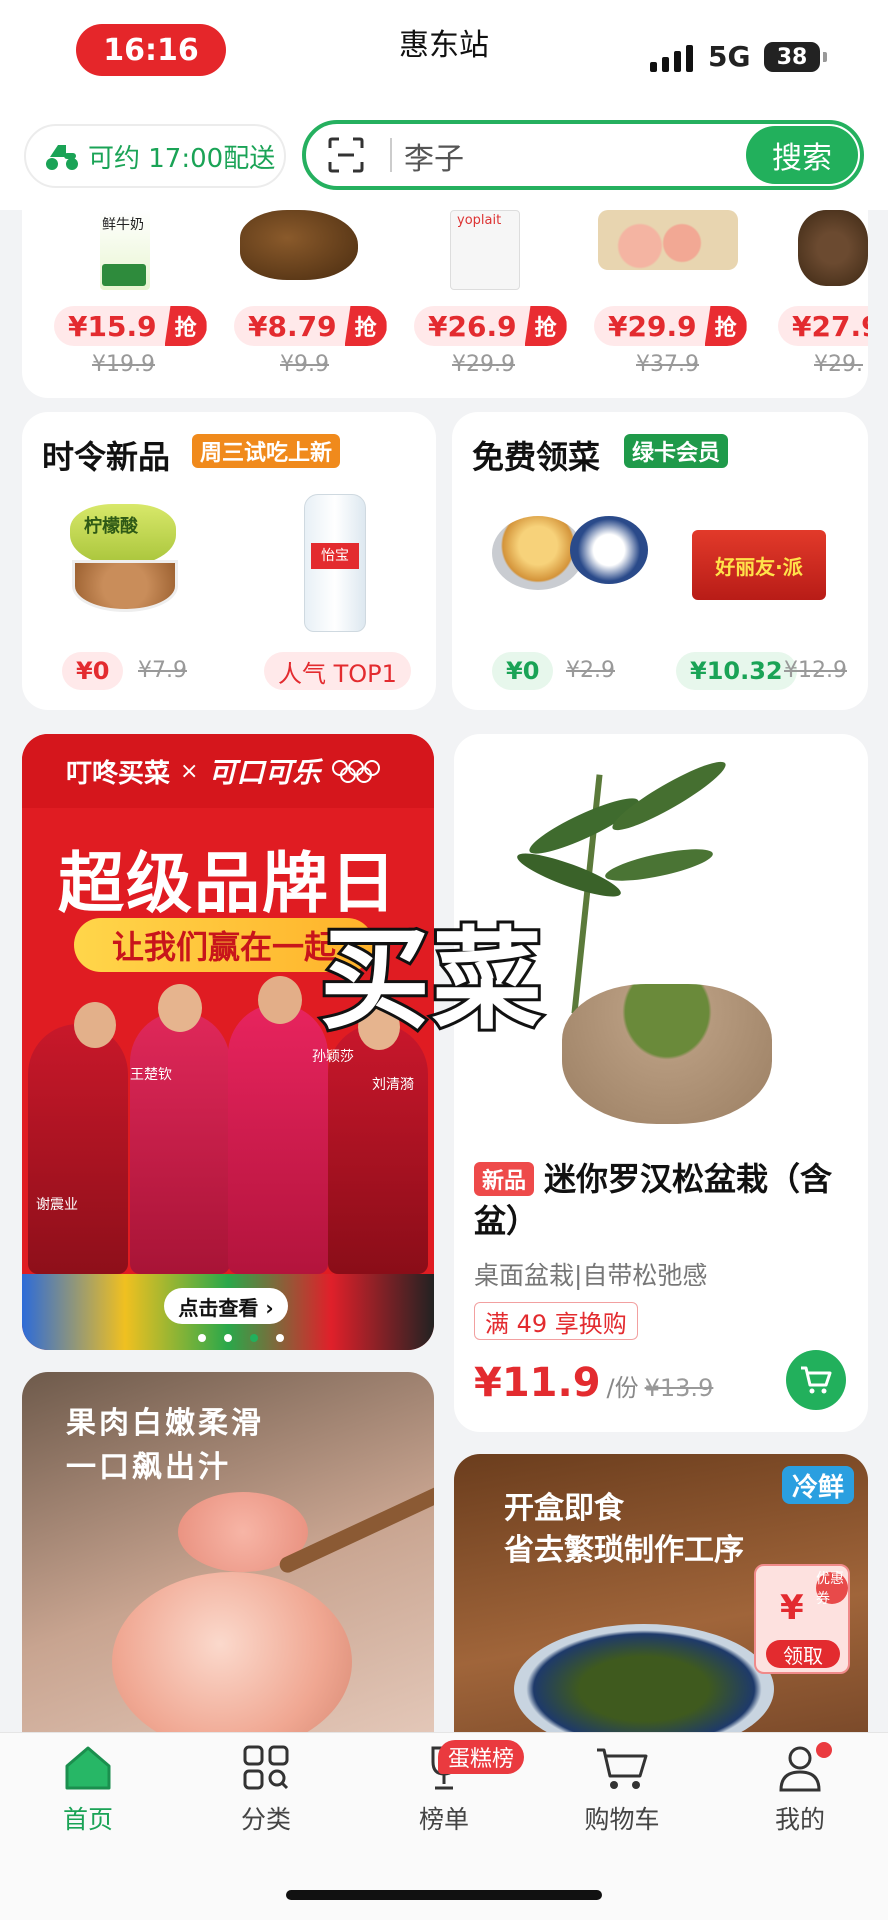 The height and width of the screenshot is (1920, 888). I want to click on product-image-peanuts: 柠檬酸, so click(123, 535).